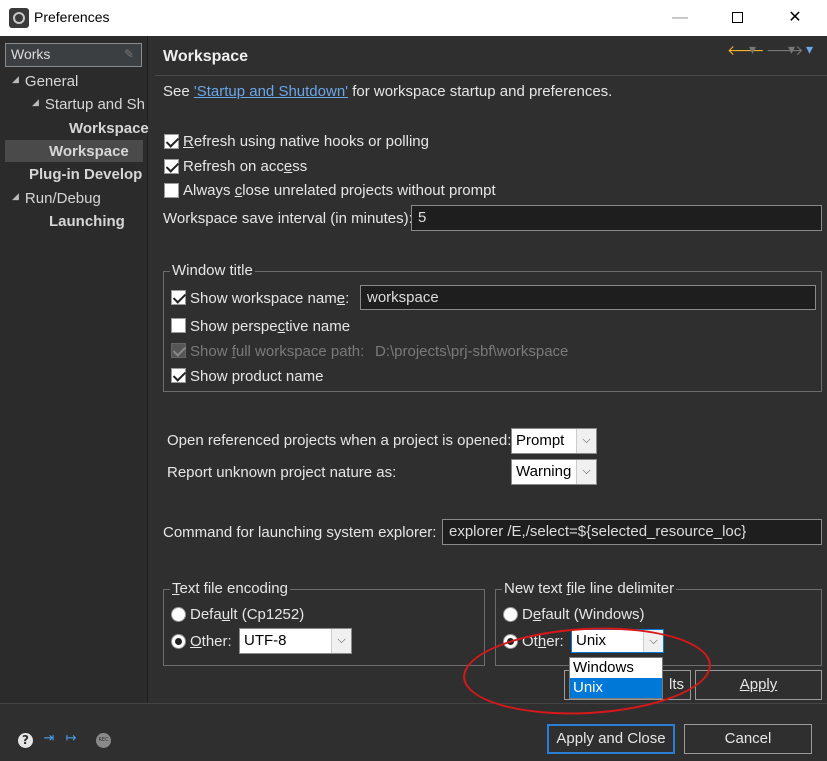 The width and height of the screenshot is (827, 761). What do you see at coordinates (247, 614) in the screenshot?
I see `encoding-default-label: Default (Cp1252)` at bounding box center [247, 614].